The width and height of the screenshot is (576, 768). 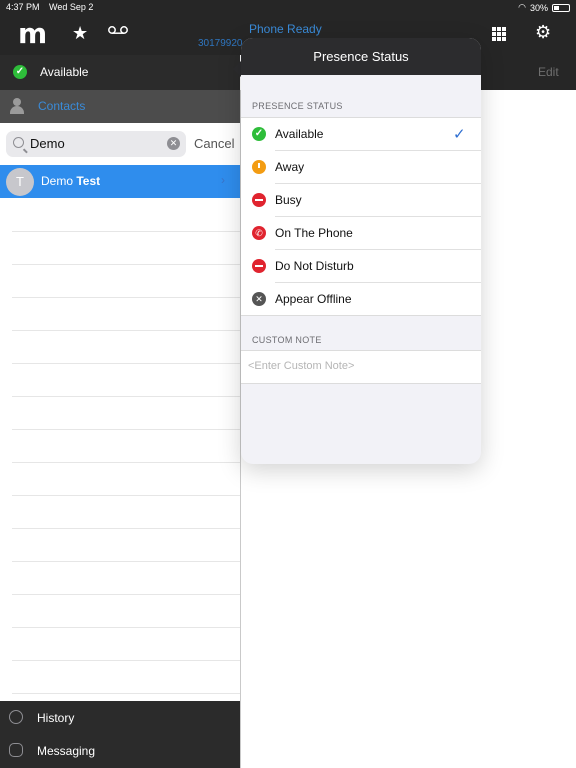 I want to click on cancel-search-button: Cancel, so click(x=214, y=143).